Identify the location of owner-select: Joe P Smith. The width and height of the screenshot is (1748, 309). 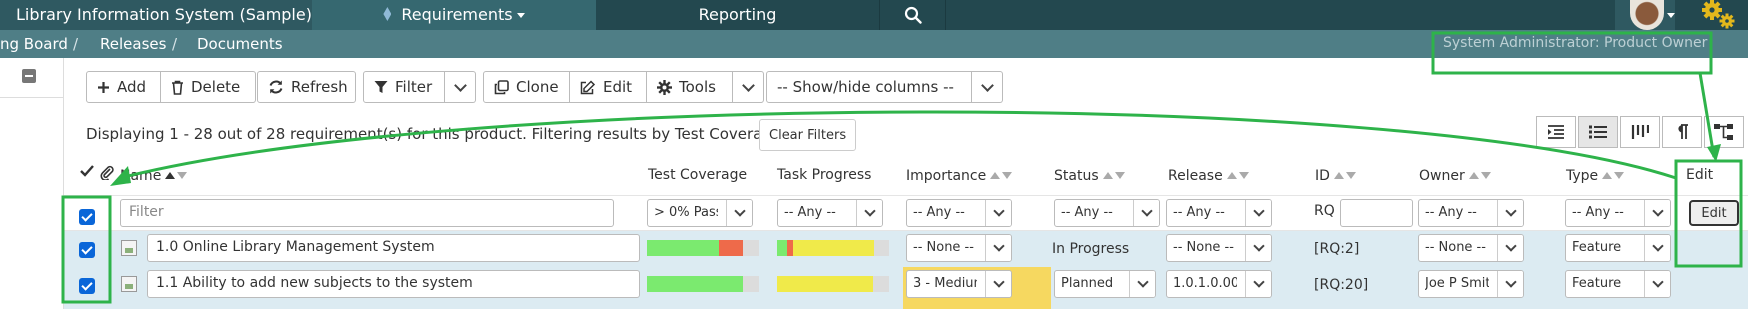
(1471, 284).